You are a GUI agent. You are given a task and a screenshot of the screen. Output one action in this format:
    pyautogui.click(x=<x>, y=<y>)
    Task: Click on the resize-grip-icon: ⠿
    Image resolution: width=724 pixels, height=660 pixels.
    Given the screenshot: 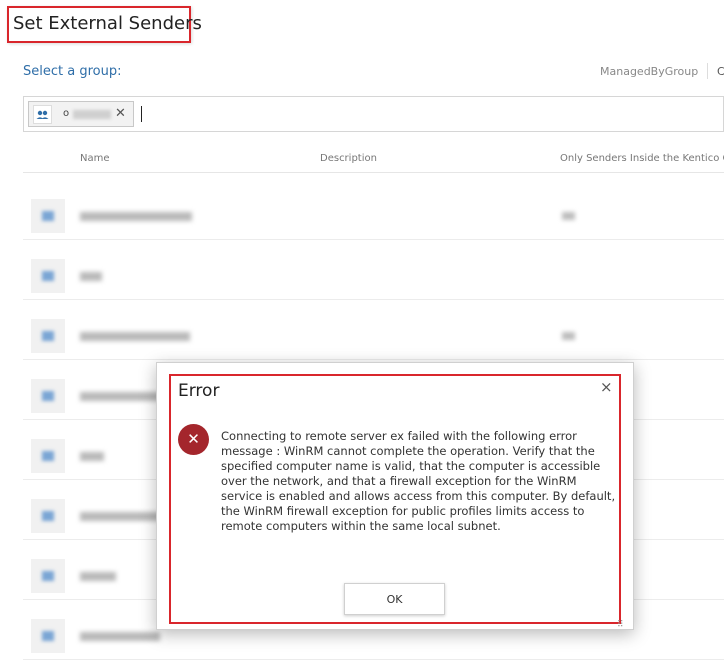 What is the action you would take?
    pyautogui.click(x=620, y=625)
    